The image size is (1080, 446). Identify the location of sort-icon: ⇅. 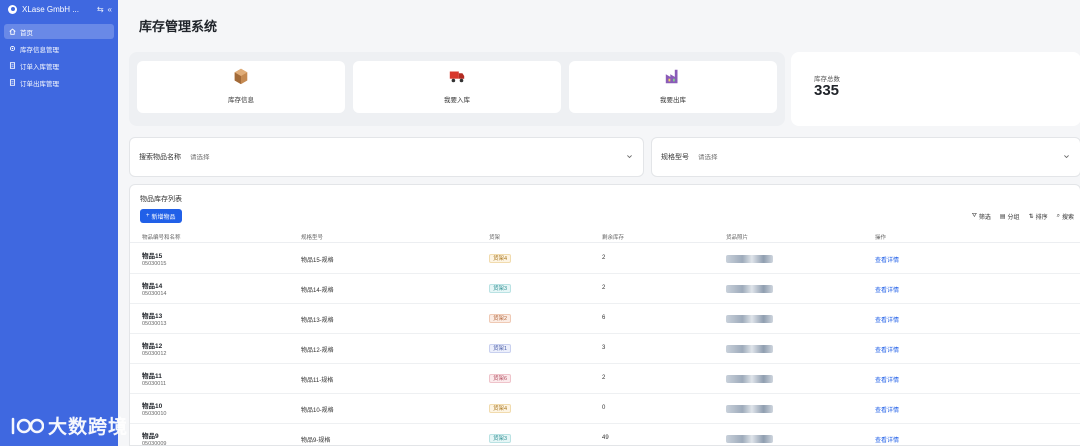
(1031, 217).